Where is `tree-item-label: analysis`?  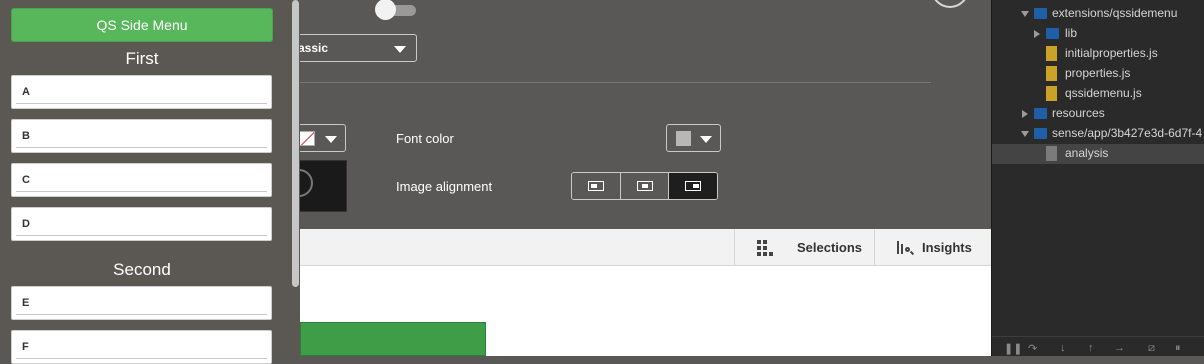 tree-item-label: analysis is located at coordinates (1087, 153).